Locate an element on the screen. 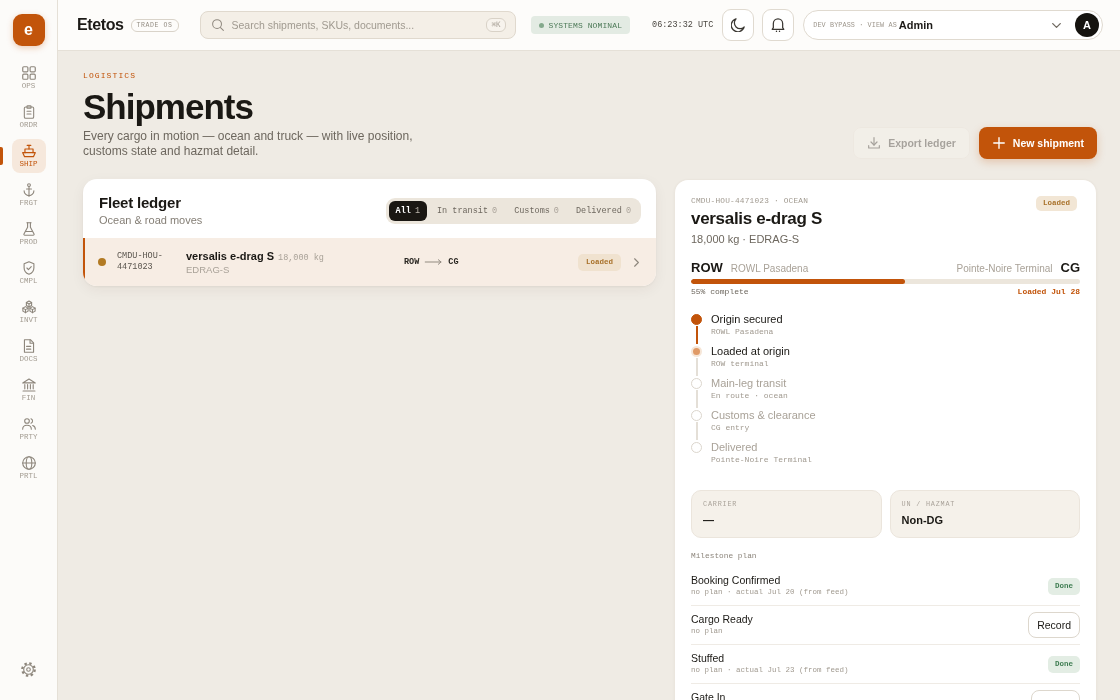  shipment-id: CMDU-HOU-4471023 is located at coordinates (140, 262).